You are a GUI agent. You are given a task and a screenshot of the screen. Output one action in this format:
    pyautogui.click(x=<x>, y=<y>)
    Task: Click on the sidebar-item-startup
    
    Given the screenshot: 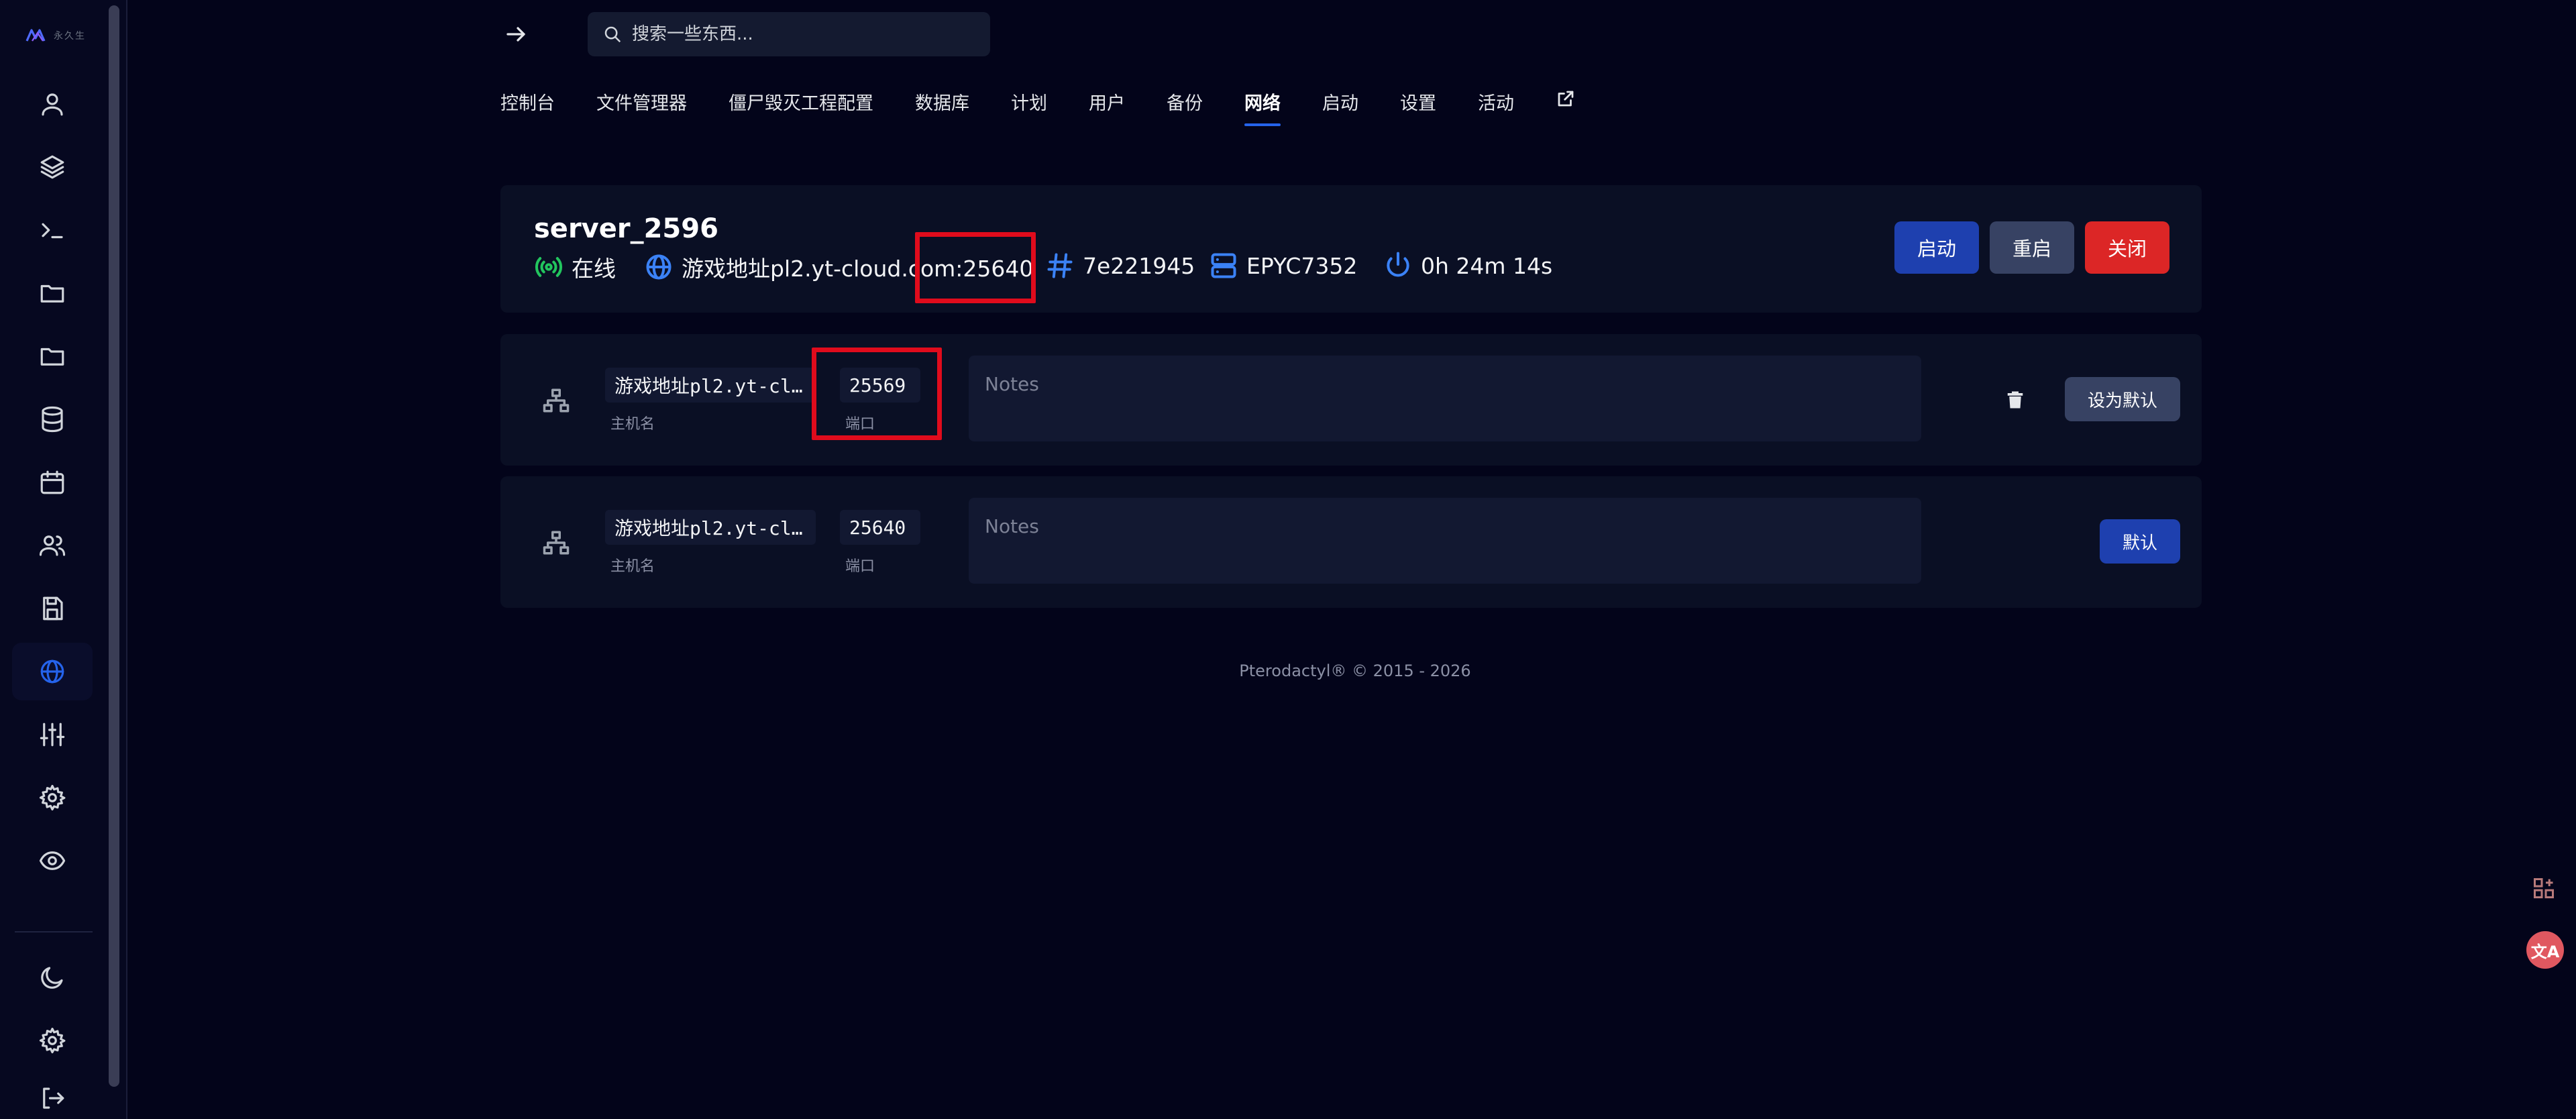 What is the action you would take?
    pyautogui.click(x=52, y=735)
    